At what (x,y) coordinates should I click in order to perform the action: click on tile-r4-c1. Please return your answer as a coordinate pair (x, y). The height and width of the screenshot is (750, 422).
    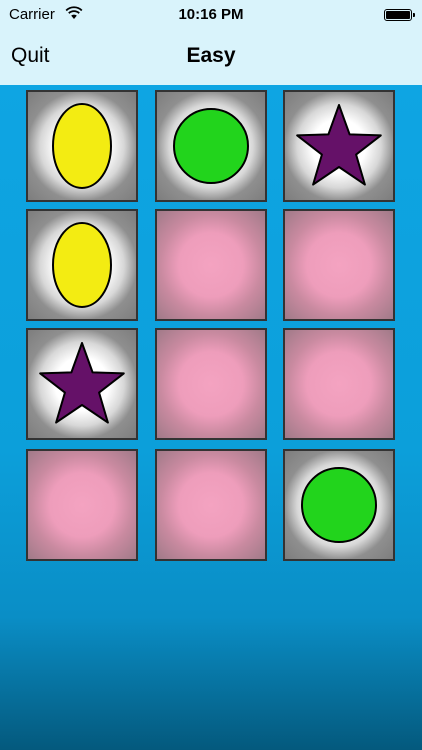
    Looking at the image, I should click on (82, 505).